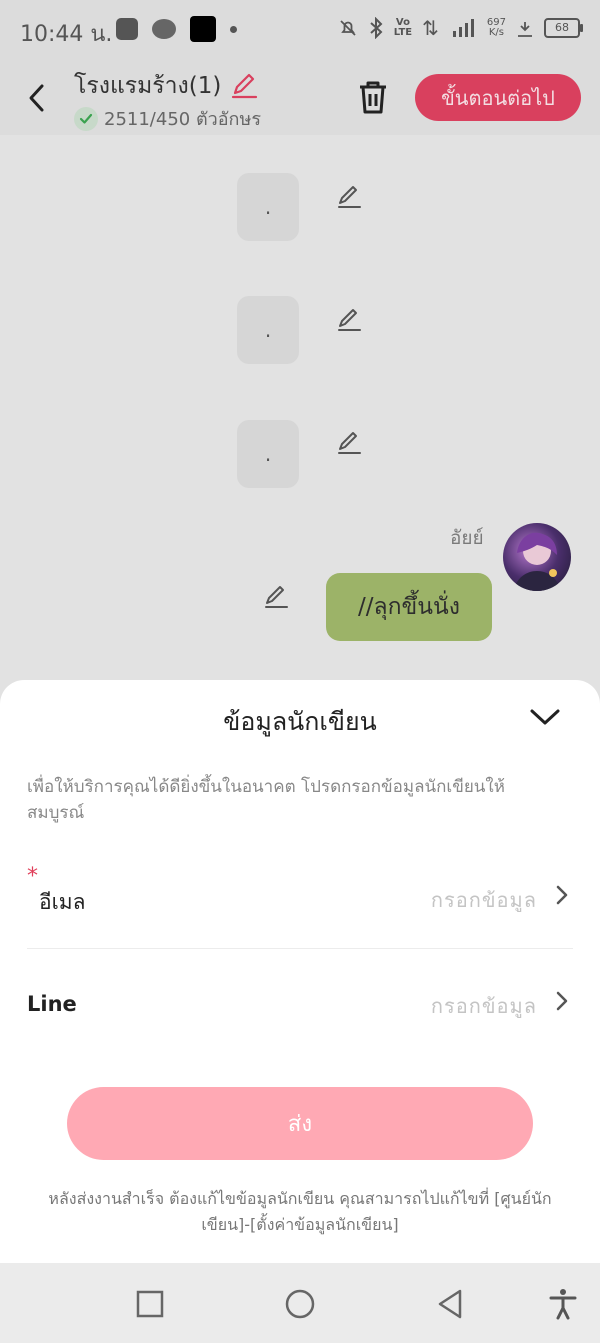  Describe the element at coordinates (376, 28) in the screenshot. I see `bluetooth-icon` at that location.